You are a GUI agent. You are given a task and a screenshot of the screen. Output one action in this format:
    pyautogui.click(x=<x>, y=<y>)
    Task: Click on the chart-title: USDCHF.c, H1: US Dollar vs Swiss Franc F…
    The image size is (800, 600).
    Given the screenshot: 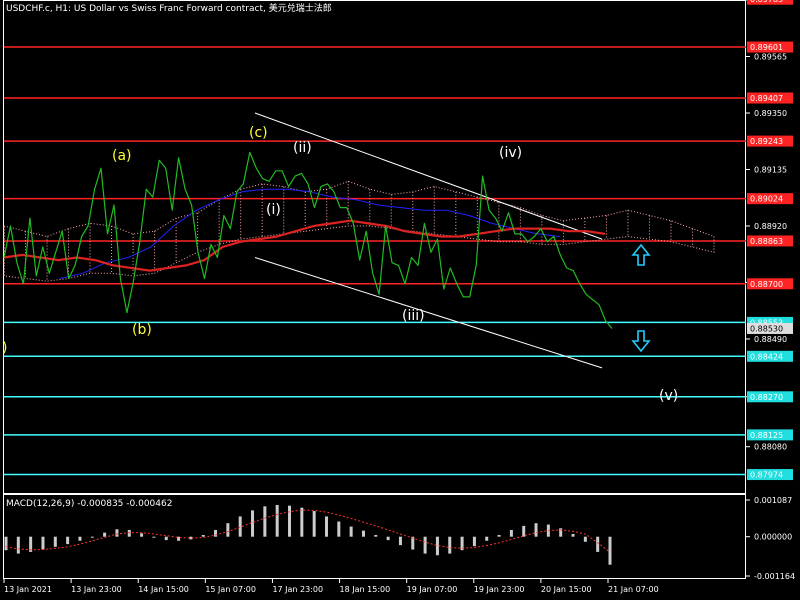 What is the action you would take?
    pyautogui.click(x=169, y=8)
    